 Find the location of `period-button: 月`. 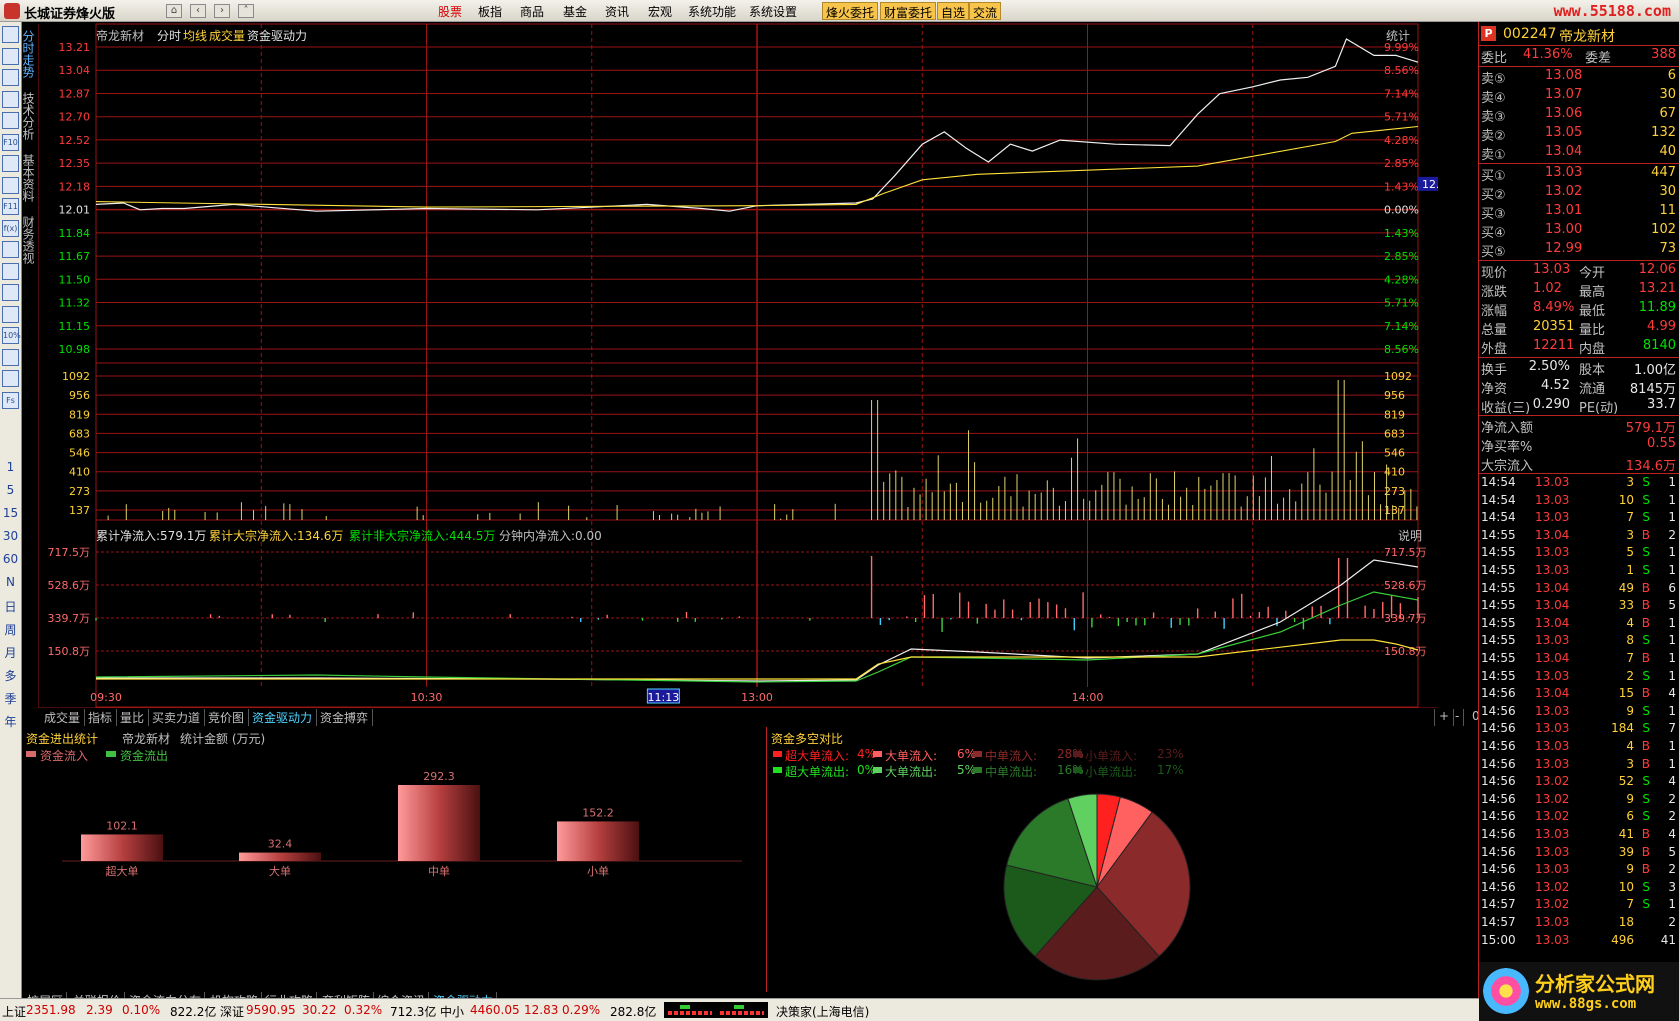

period-button: 月 is located at coordinates (10, 652).